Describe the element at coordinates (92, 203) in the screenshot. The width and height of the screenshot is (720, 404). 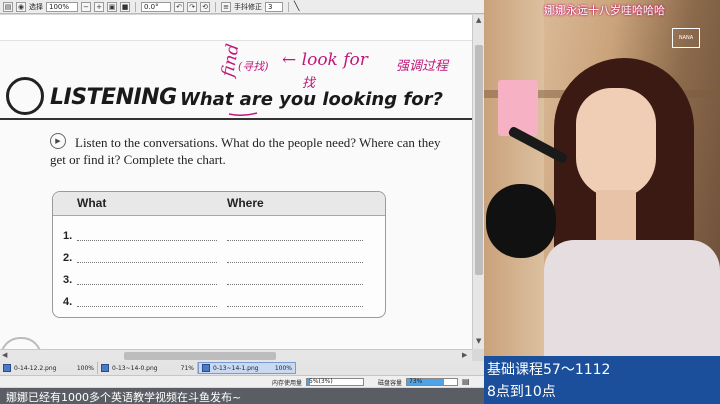
I see `chart-header-what: What` at that location.